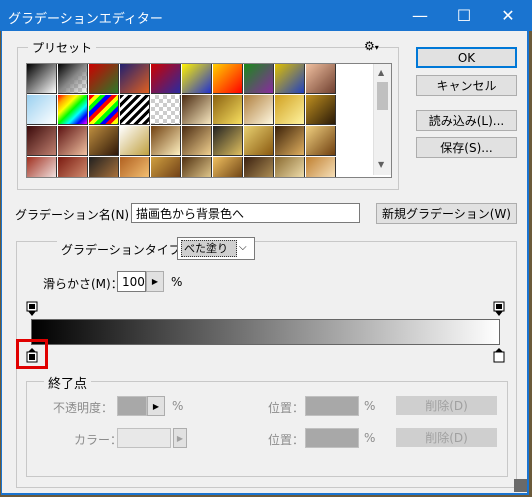 This screenshot has width=532, height=497. Describe the element at coordinates (85, 19) in the screenshot. I see `window-title: グラデーションエディター` at that location.